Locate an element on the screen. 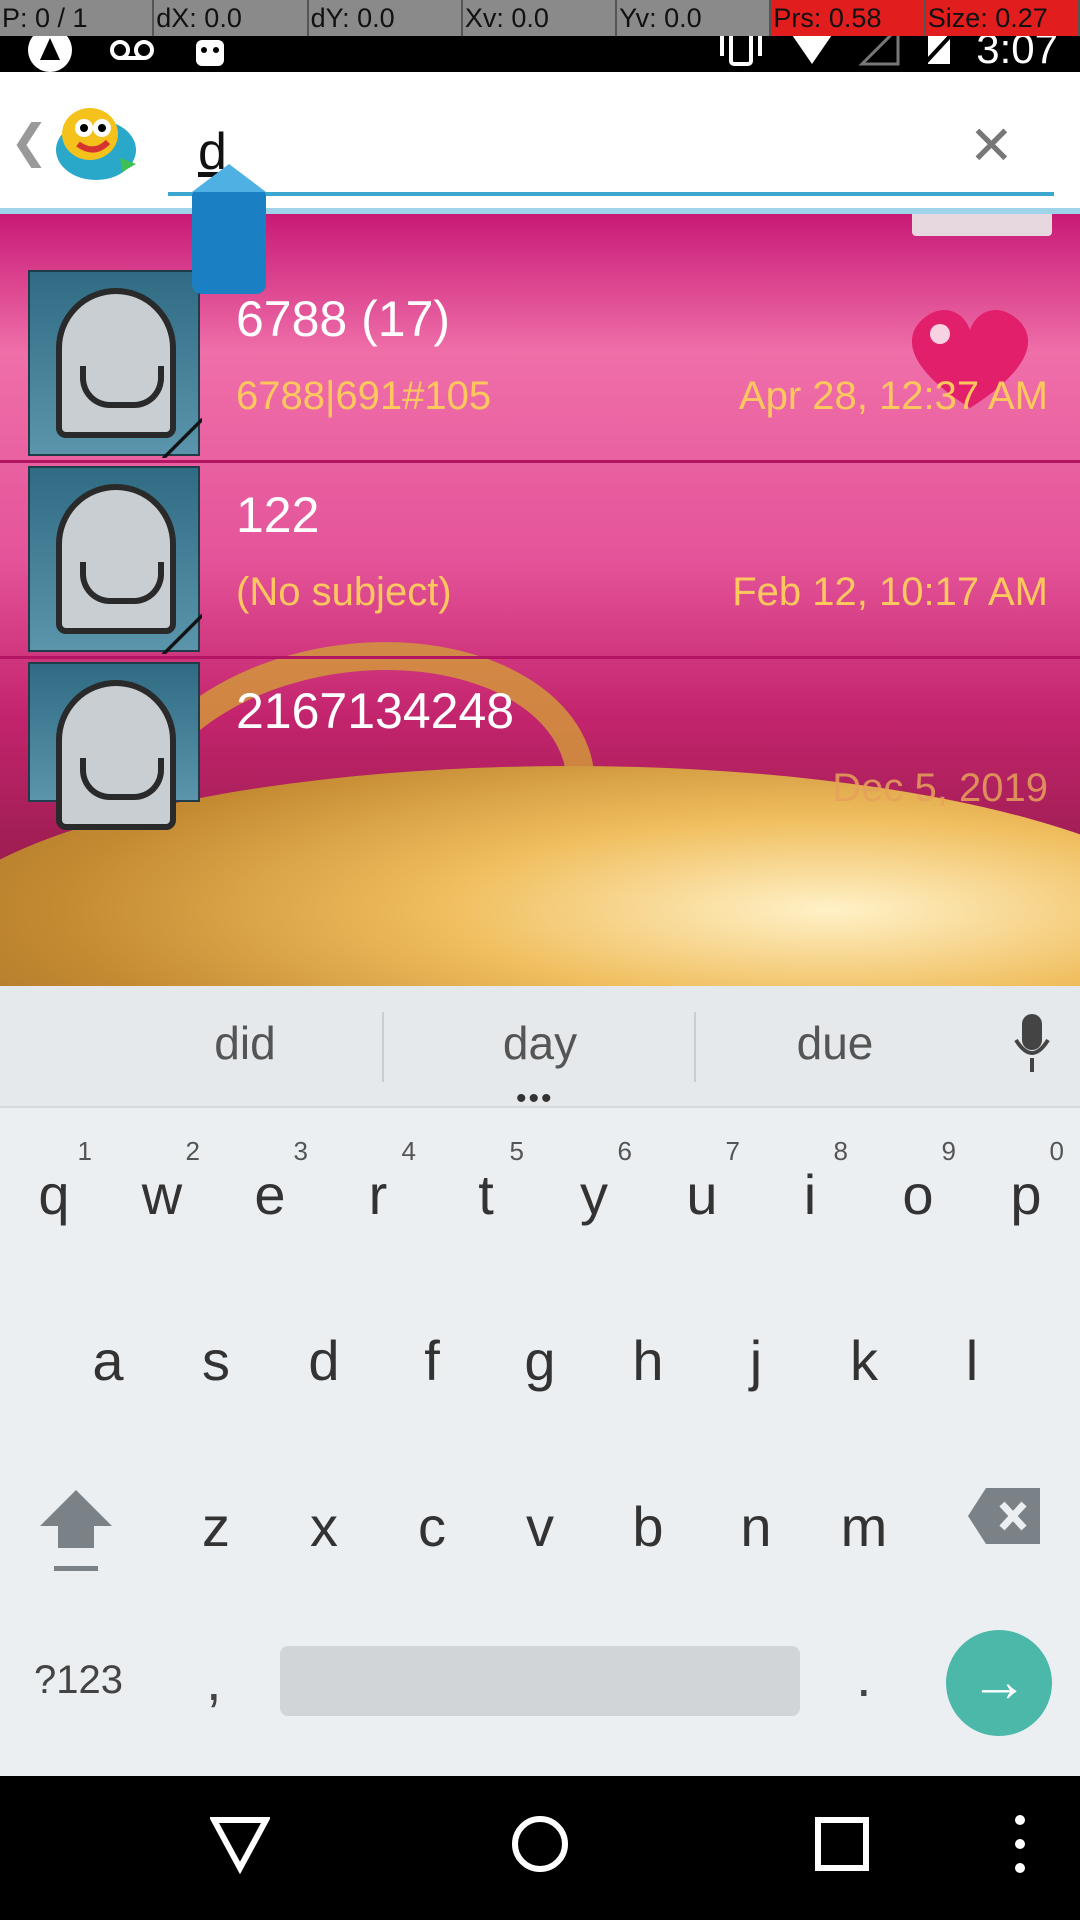 The width and height of the screenshot is (1080, 1920). key-o: 9o is located at coordinates (918, 1182).